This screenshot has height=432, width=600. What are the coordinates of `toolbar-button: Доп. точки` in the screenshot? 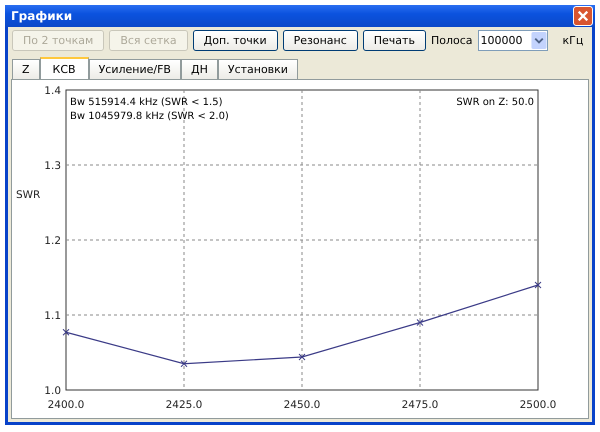 It's located at (235, 40).